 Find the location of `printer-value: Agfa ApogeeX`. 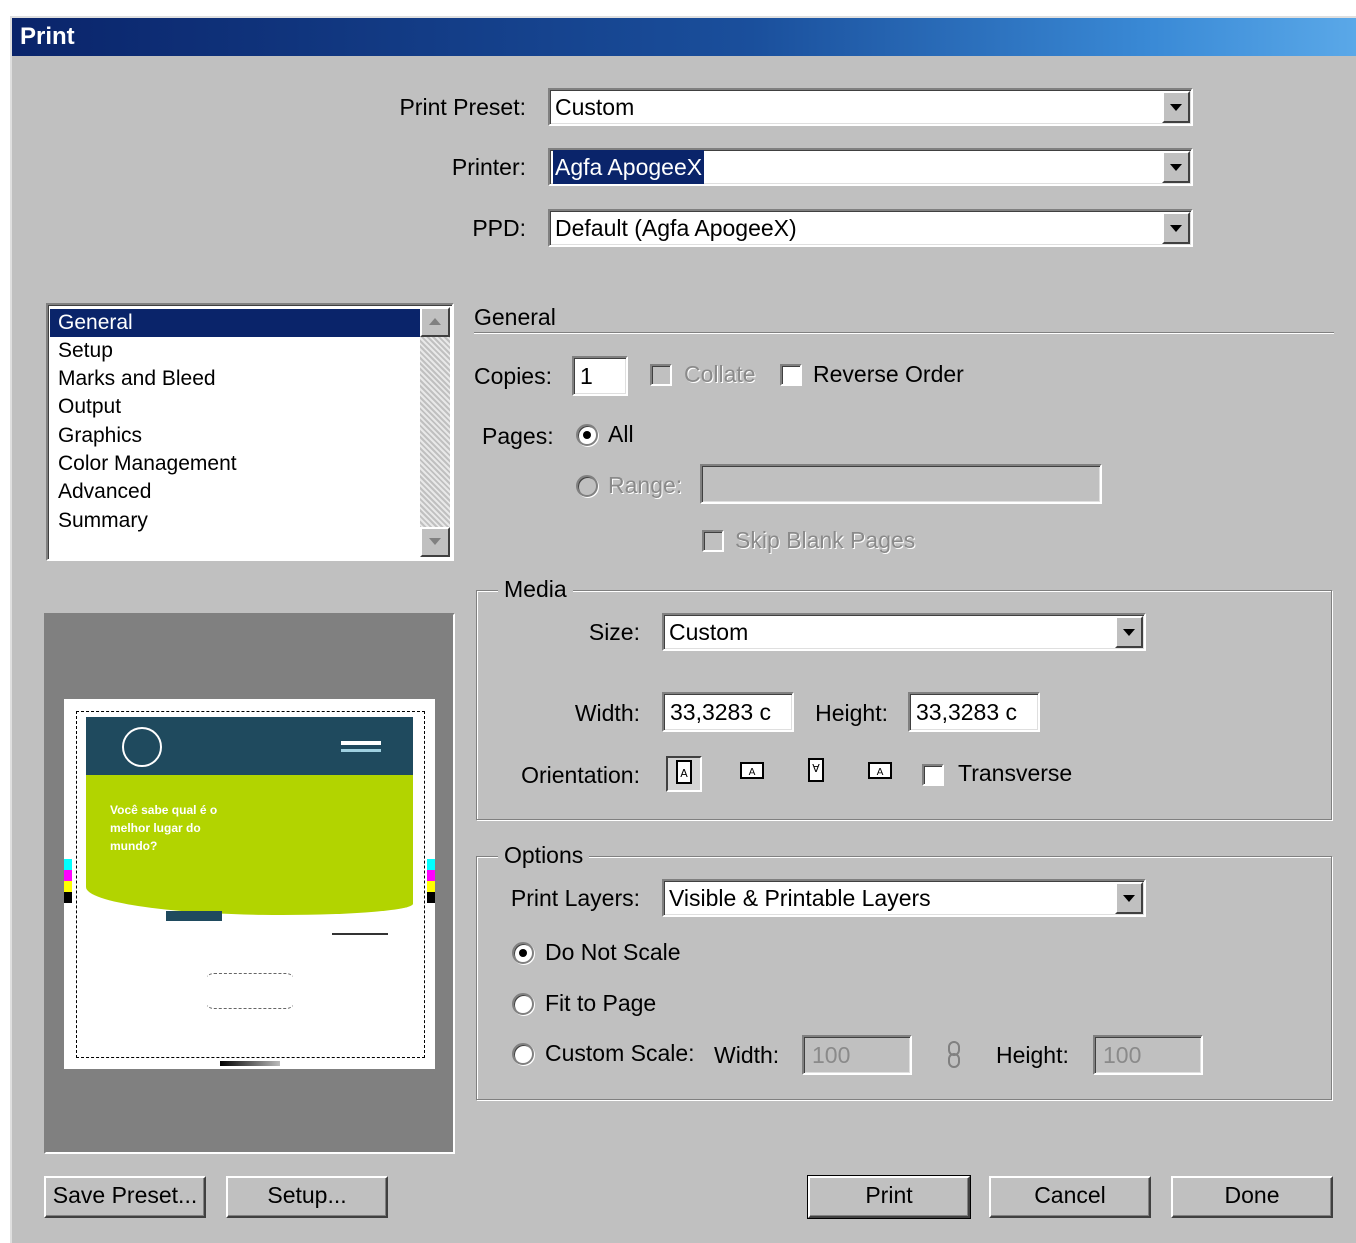

printer-value: Agfa ApogeeX is located at coordinates (629, 167).